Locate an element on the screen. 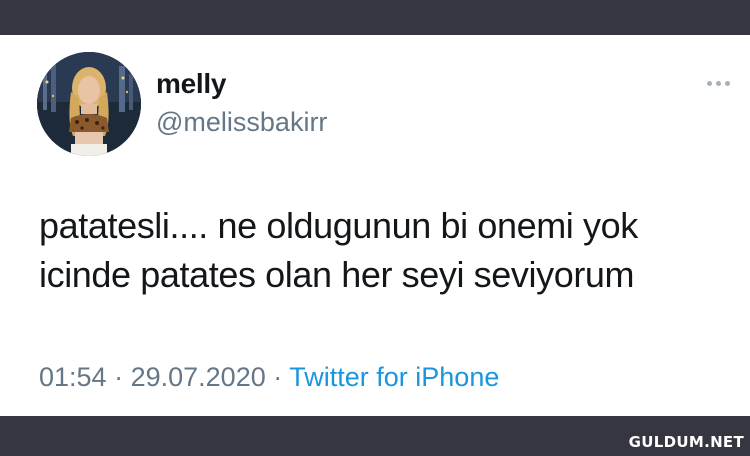 The width and height of the screenshot is (750, 456). avatar is located at coordinates (89, 104).